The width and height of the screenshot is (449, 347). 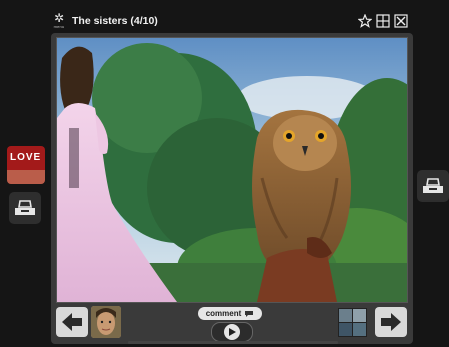 I want to click on expand-icon, so click(x=383, y=21).